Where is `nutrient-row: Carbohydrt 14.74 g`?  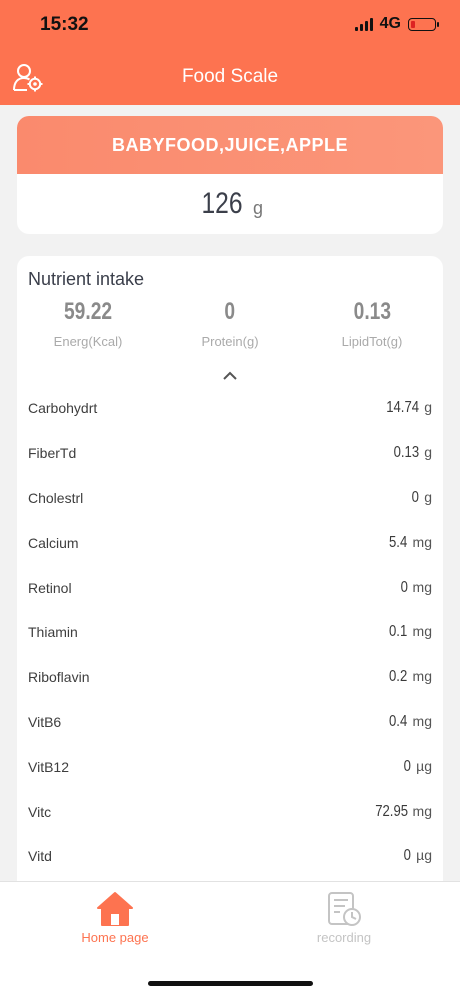 nutrient-row: Carbohydrt 14.74 g is located at coordinates (230, 408).